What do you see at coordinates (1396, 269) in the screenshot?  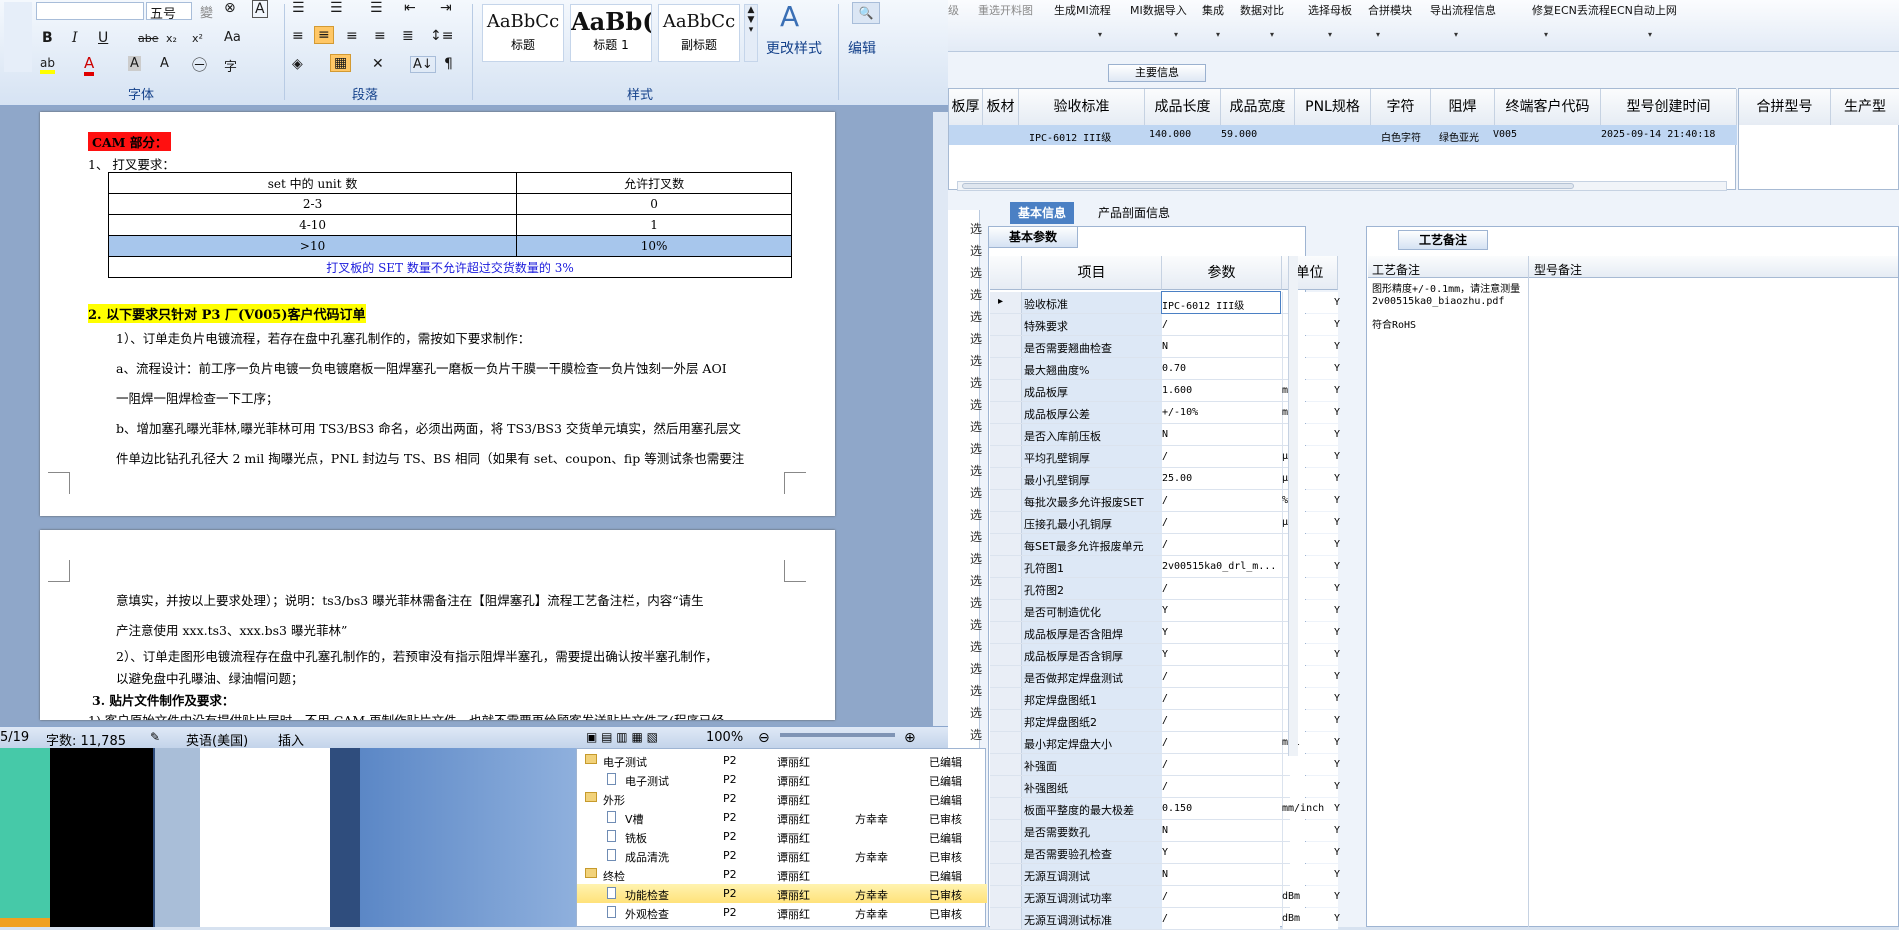 I see `col-craft-note: 工艺备注` at bounding box center [1396, 269].